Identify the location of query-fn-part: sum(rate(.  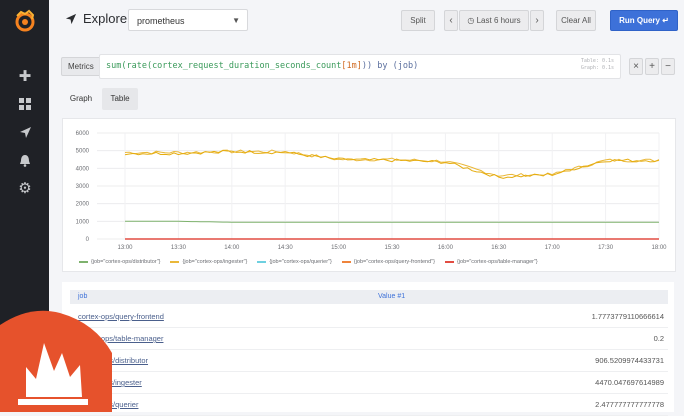
(129, 66).